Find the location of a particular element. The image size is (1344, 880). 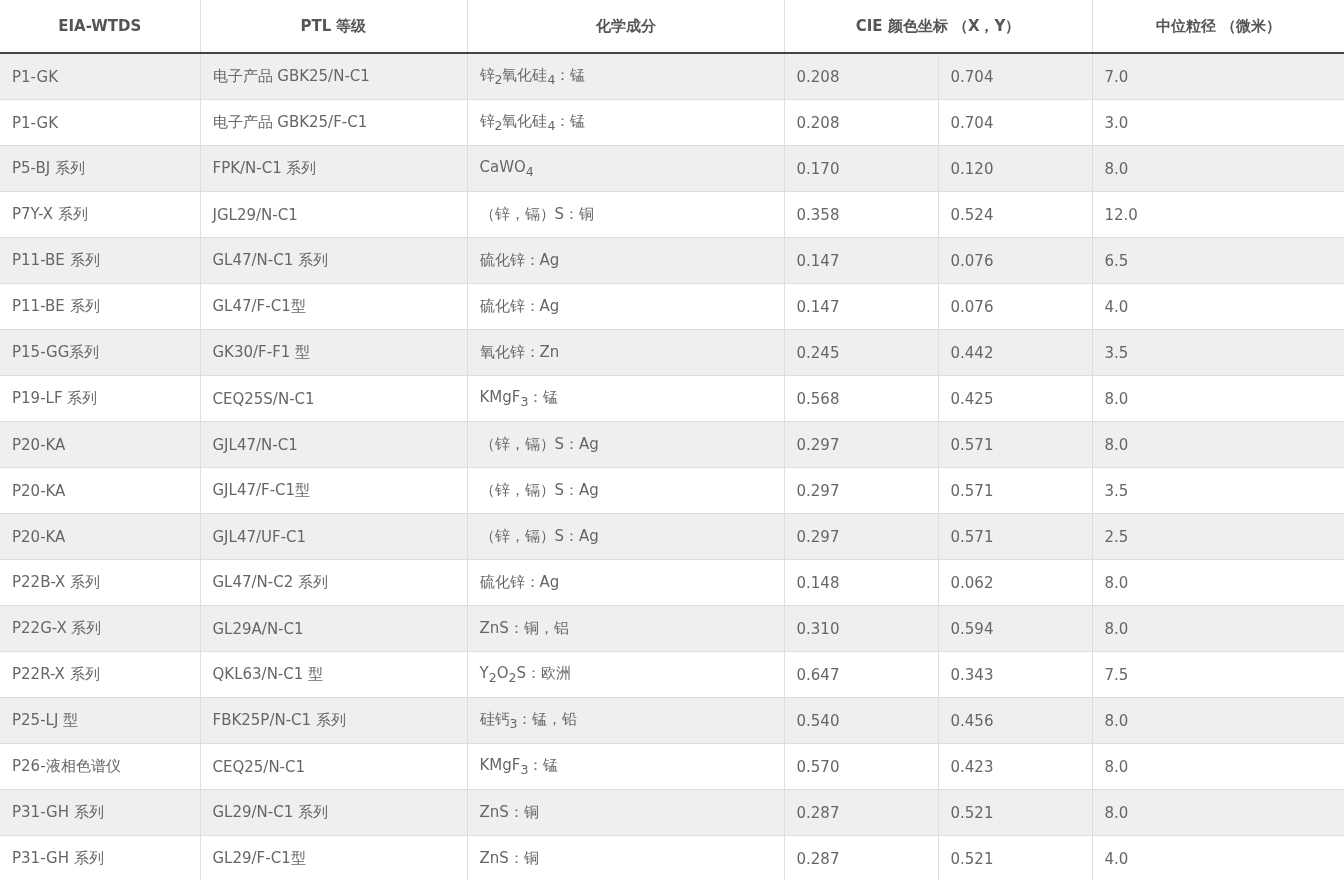

table-cell: P31-GH 系列 is located at coordinates (100, 812).